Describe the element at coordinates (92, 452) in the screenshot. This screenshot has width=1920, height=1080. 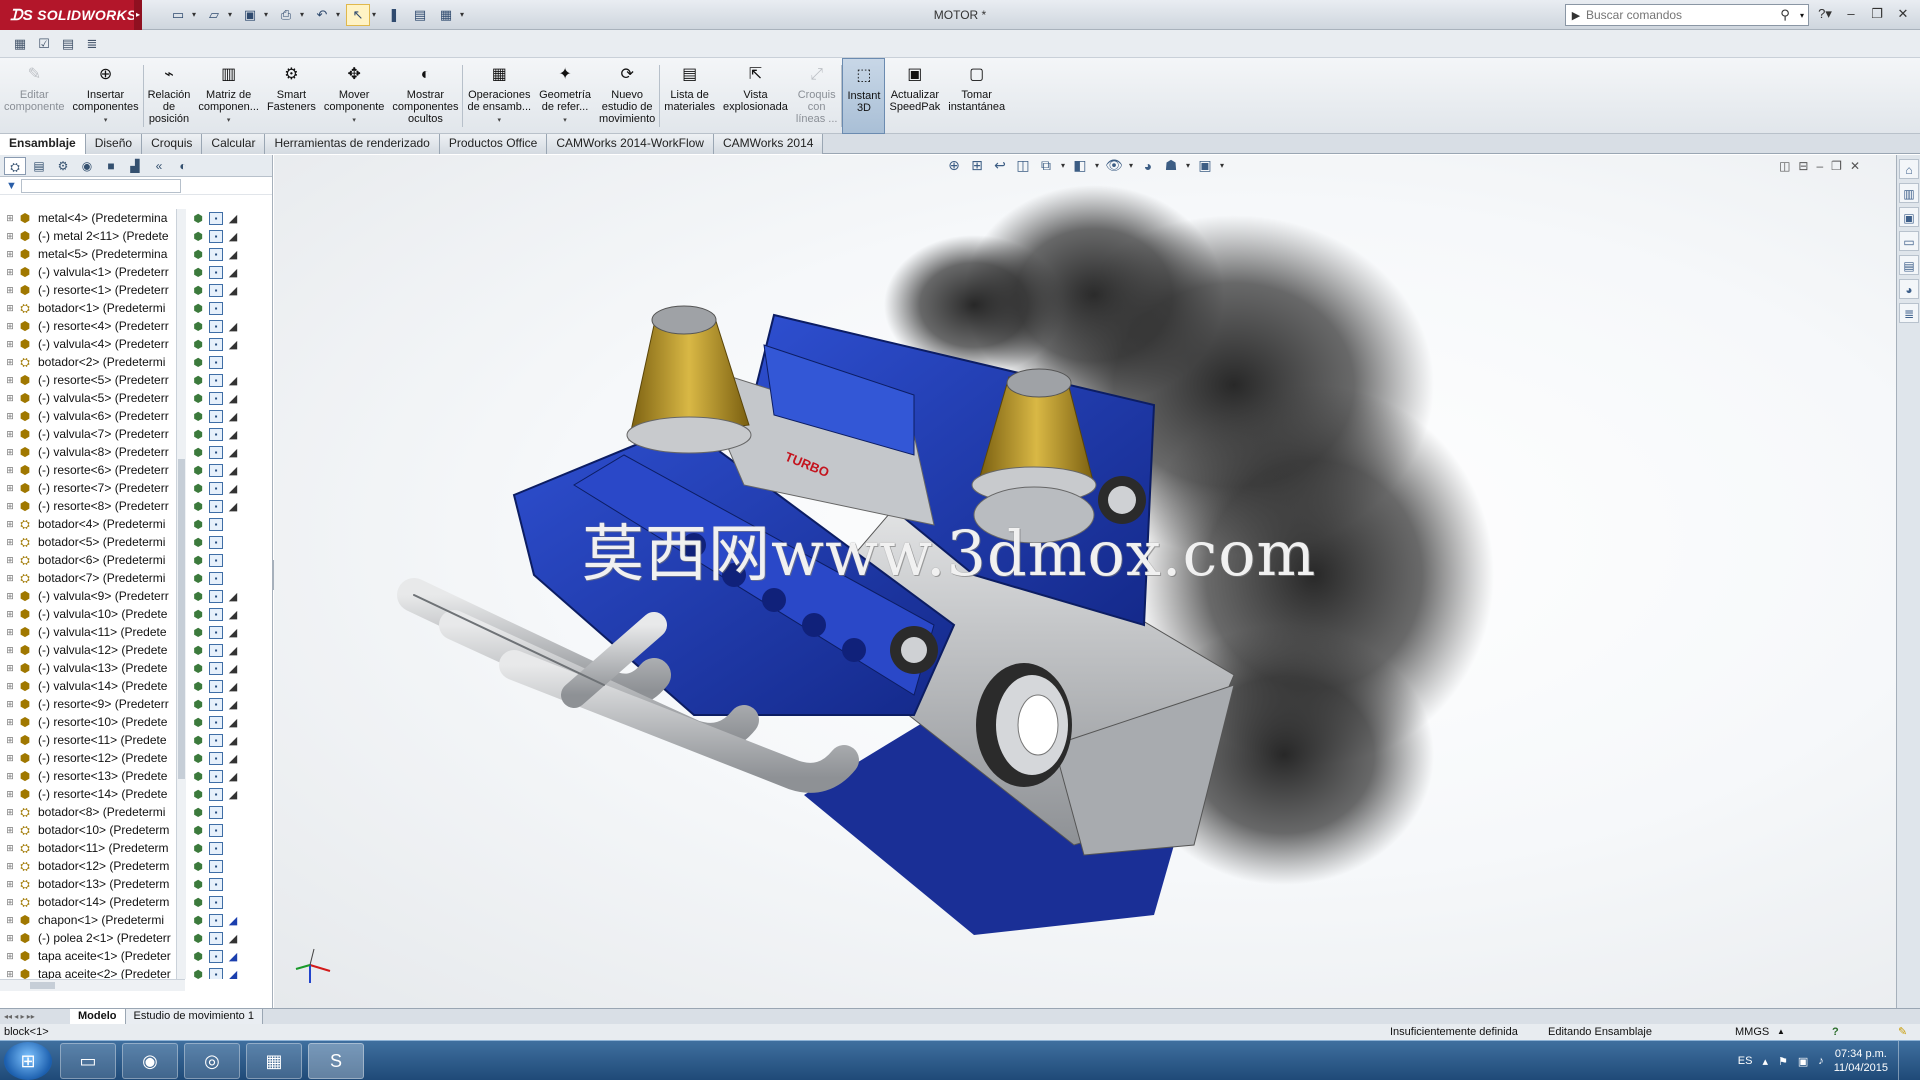
I see `tree-row: ⊞ ⬢ (-) valvula<8> (Predeterr` at that location.